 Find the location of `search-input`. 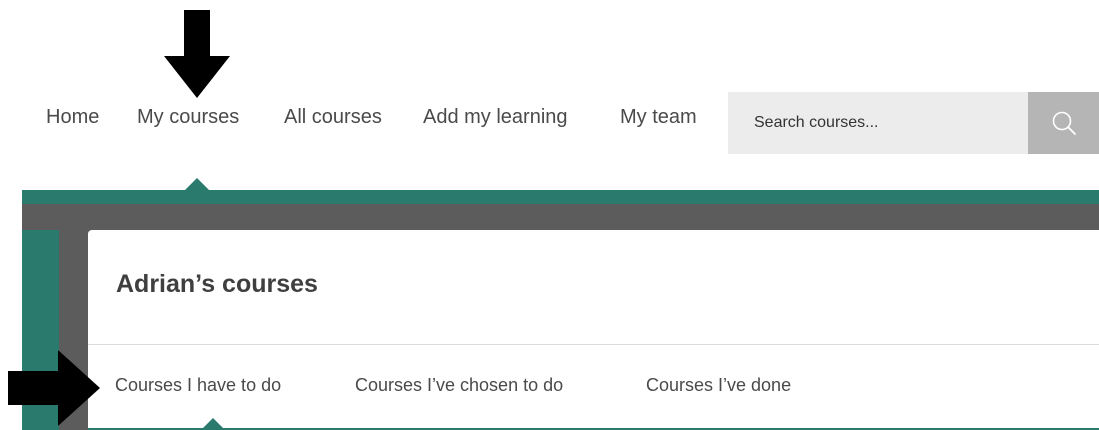

search-input is located at coordinates (878, 123).